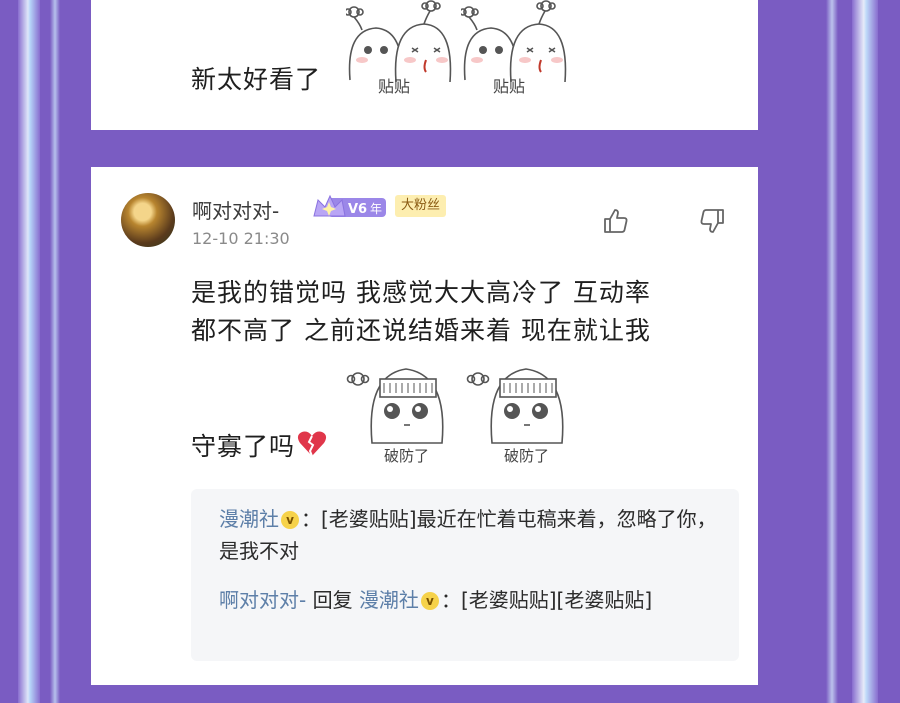 The image size is (900, 703). Describe the element at coordinates (615, 221) in the screenshot. I see `like-icon` at that location.